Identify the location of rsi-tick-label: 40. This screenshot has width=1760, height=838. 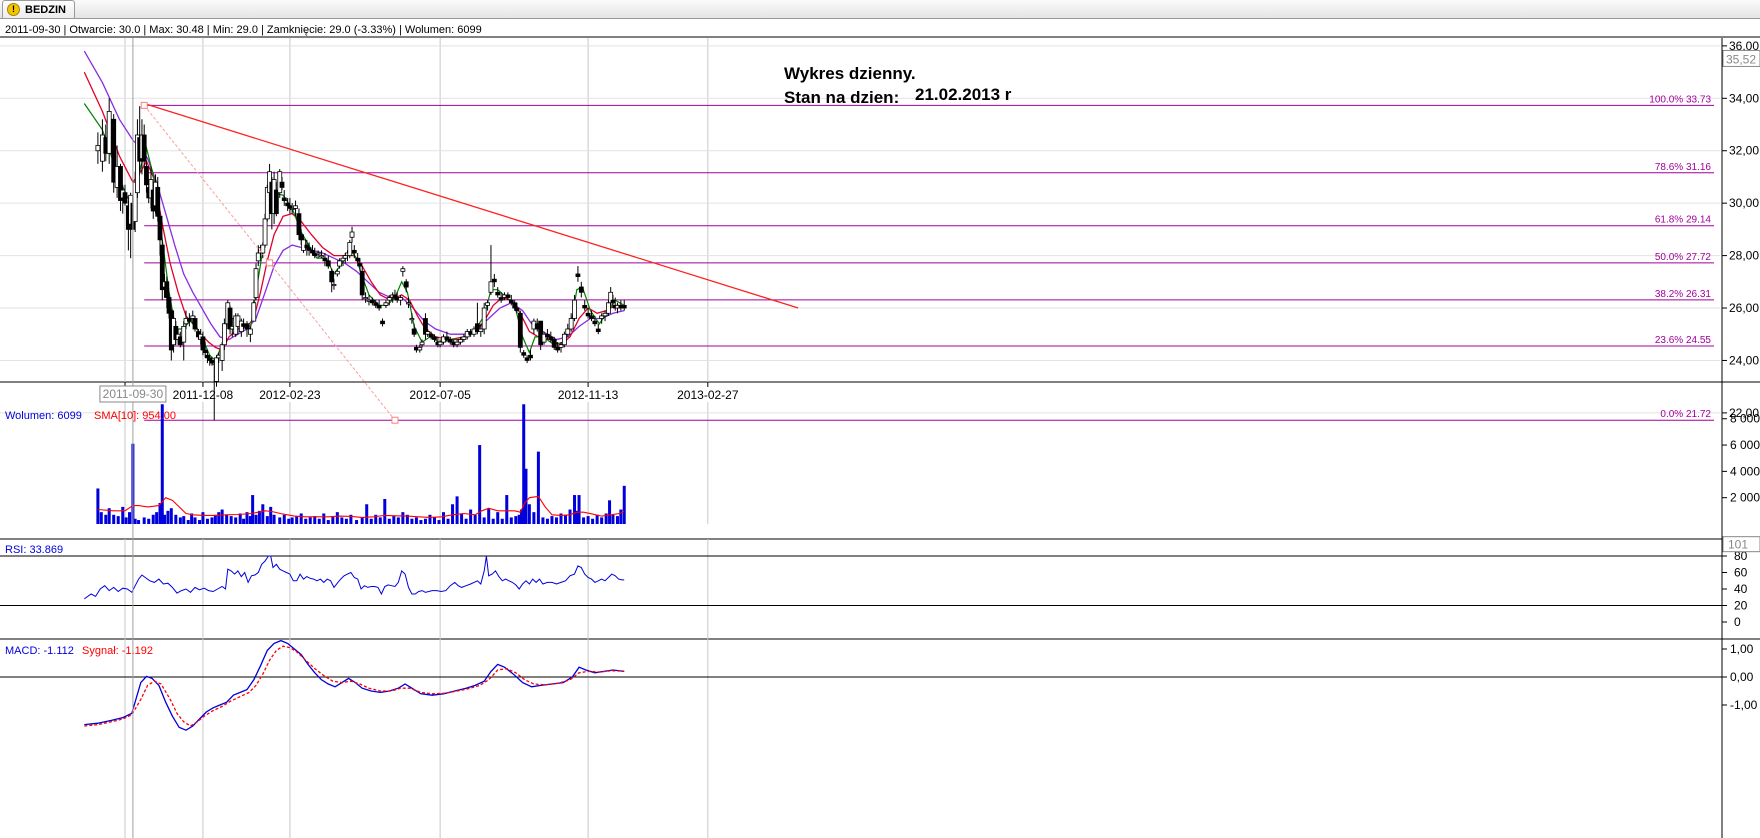
(1741, 589).